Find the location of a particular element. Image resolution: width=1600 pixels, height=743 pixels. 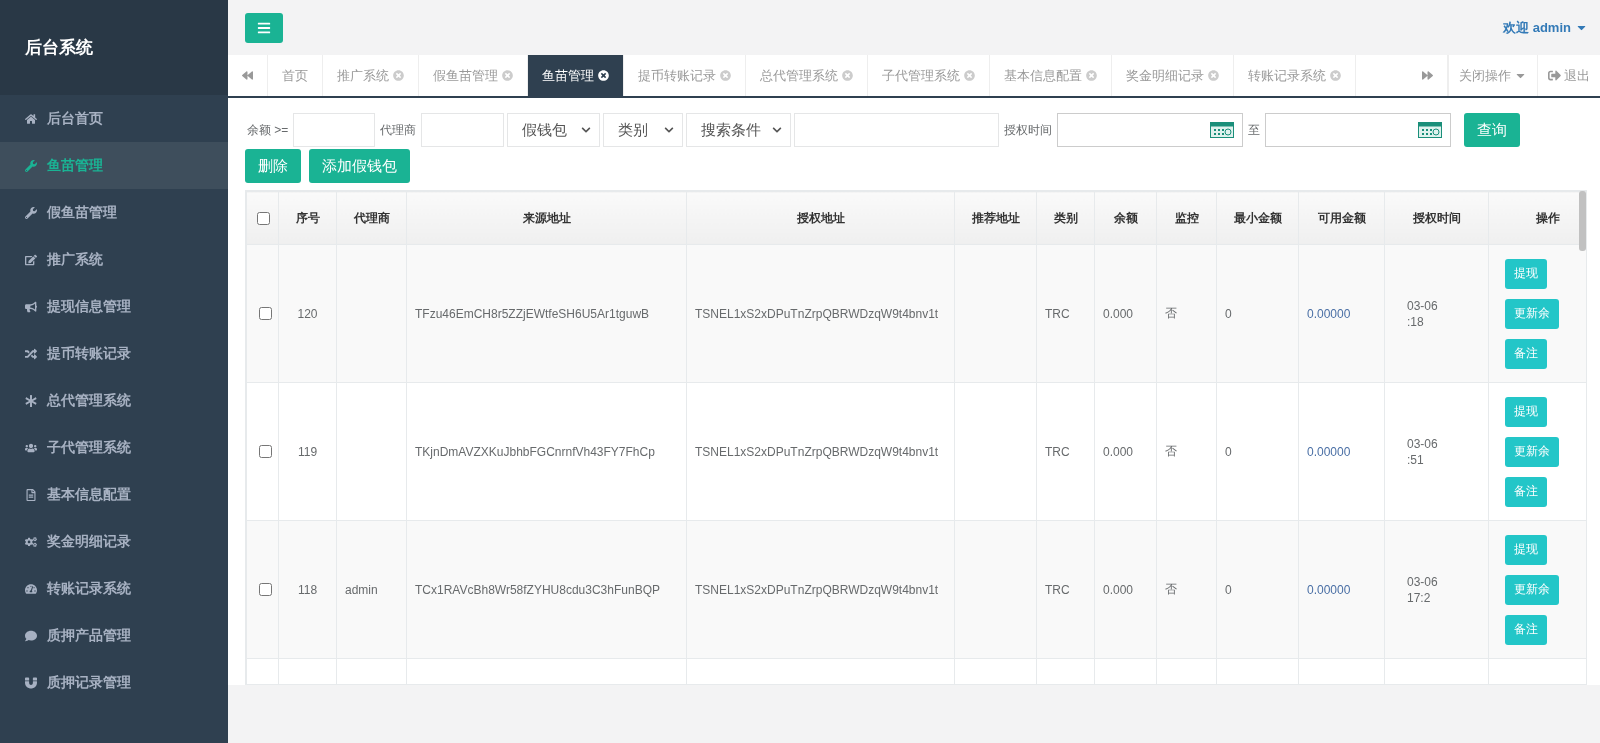

home-icon is located at coordinates (31, 118).